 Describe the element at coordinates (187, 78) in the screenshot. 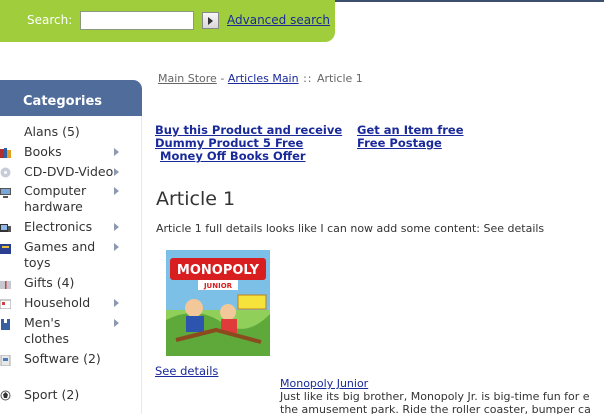

I see `breadcrumb-main-store: Main Store` at that location.